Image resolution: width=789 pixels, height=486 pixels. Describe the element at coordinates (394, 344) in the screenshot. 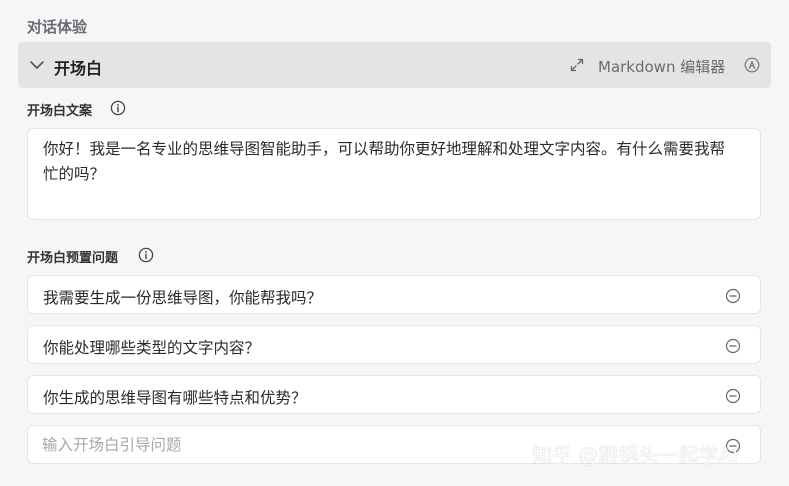

I see `preset-question-row: 你能处理哪些类型的文字内容？` at that location.